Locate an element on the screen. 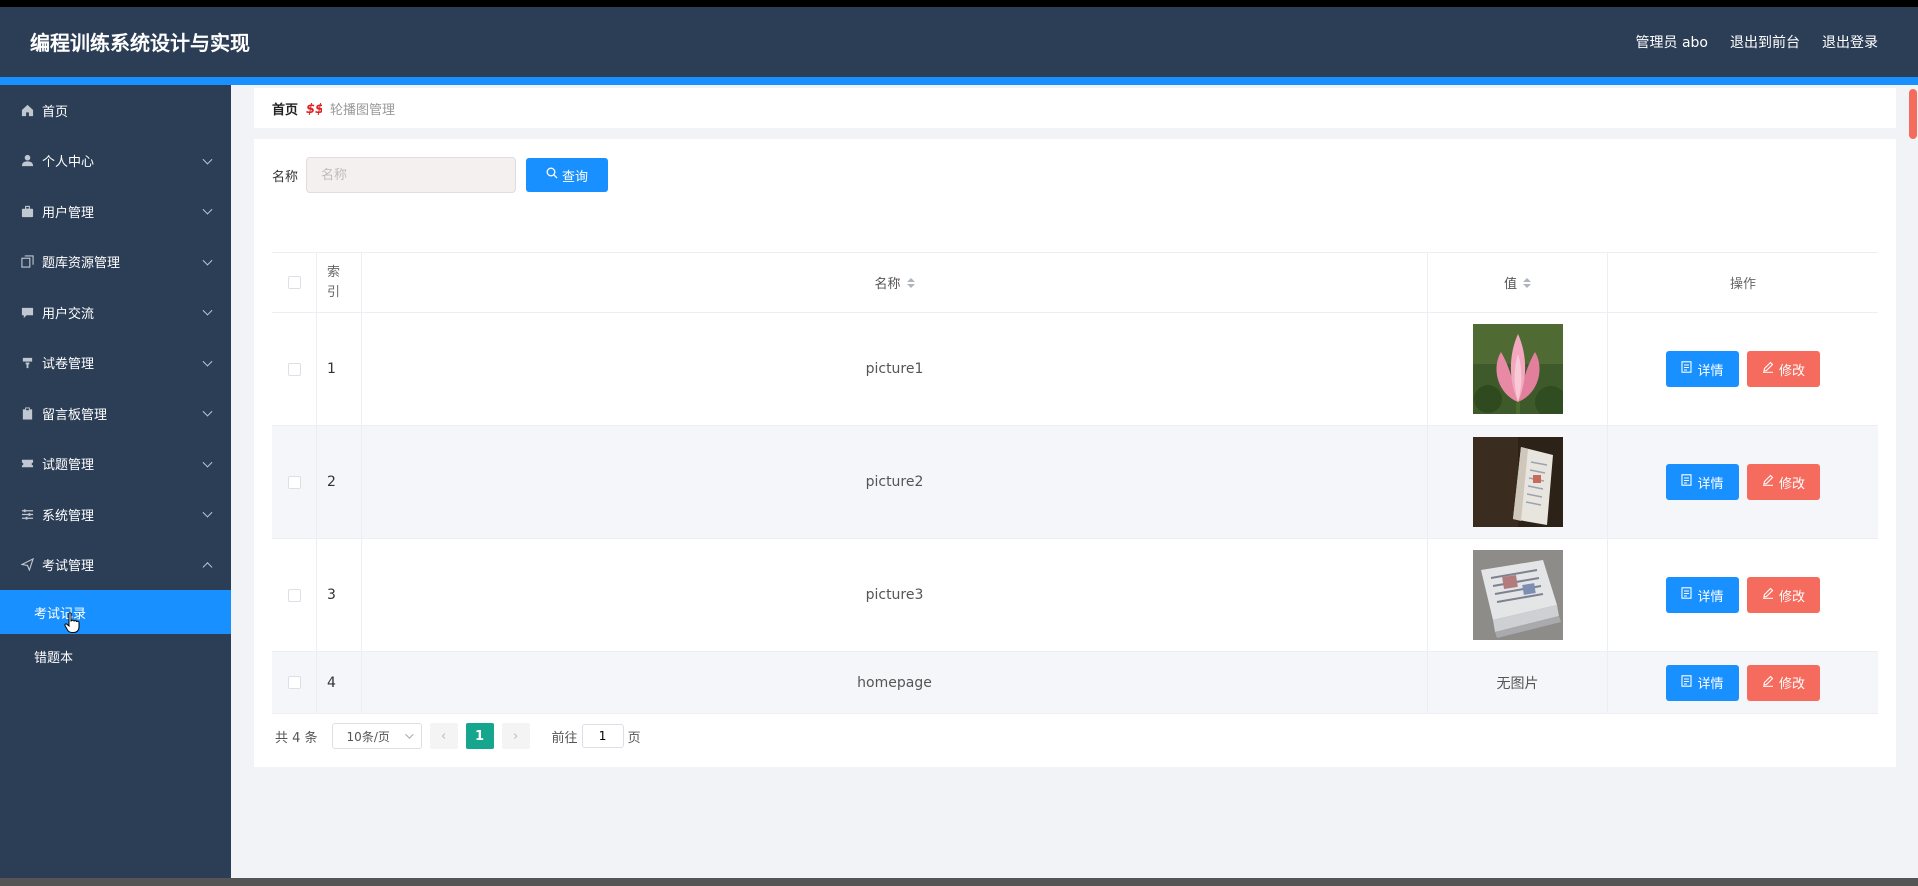 The width and height of the screenshot is (1918, 886). window-top-border is located at coordinates (959, 3).